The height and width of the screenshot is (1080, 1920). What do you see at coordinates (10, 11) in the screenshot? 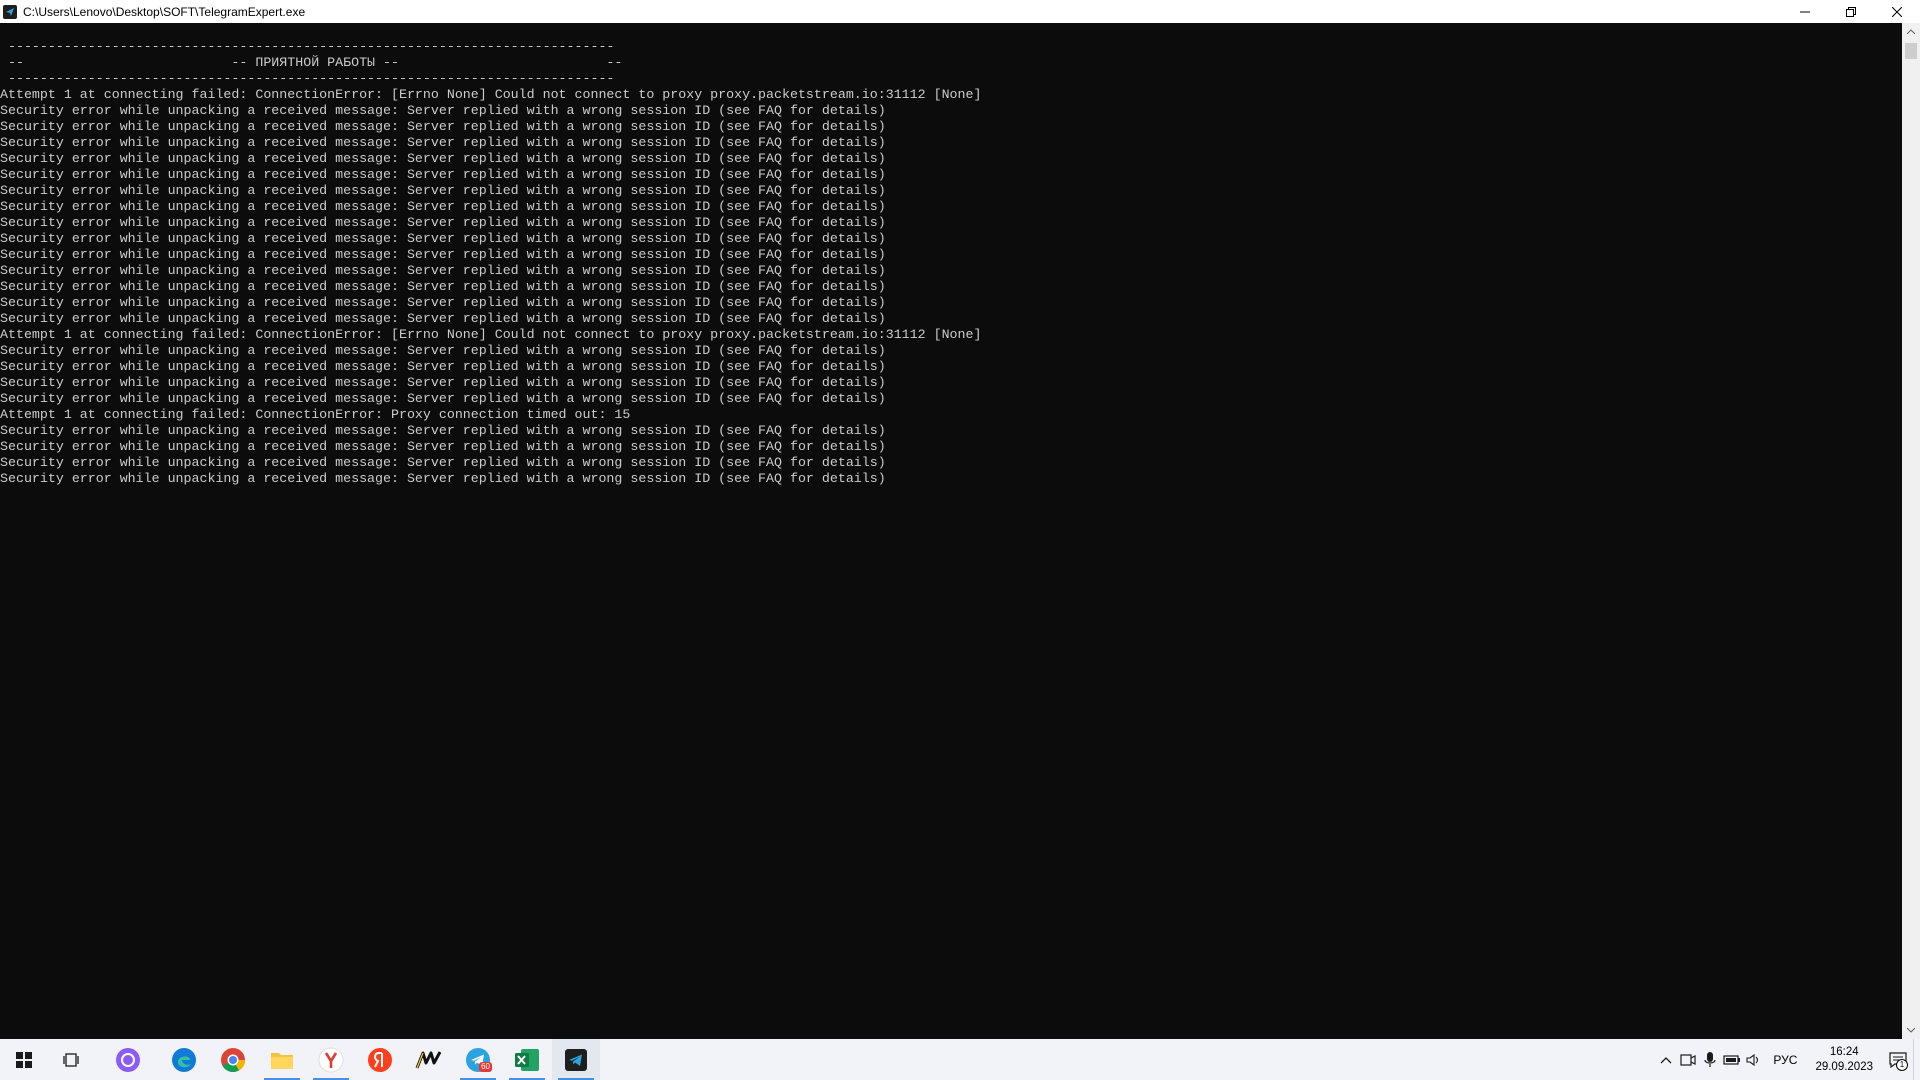
I see `console-app-icon` at bounding box center [10, 11].